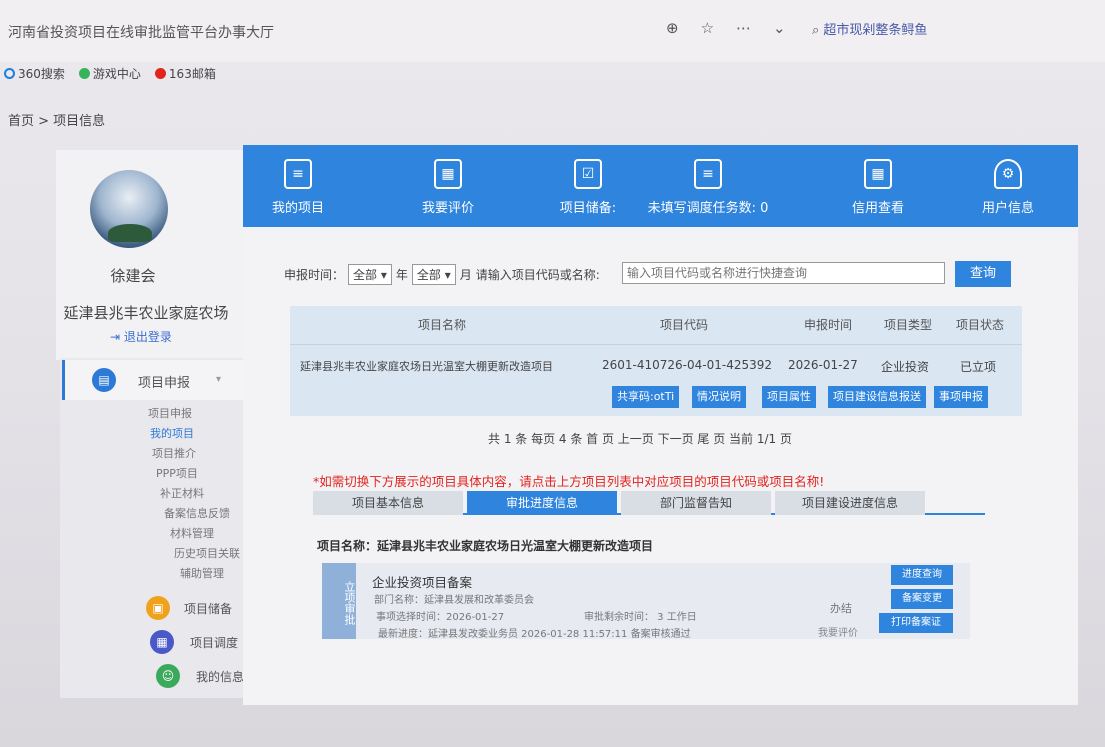 The width and height of the screenshot is (1105, 747). Describe the element at coordinates (485, 546) in the screenshot. I see `detail-project-name: 项目名称：延津县兆丰农业家庭农场日光温室大棚更新改造项目` at that location.